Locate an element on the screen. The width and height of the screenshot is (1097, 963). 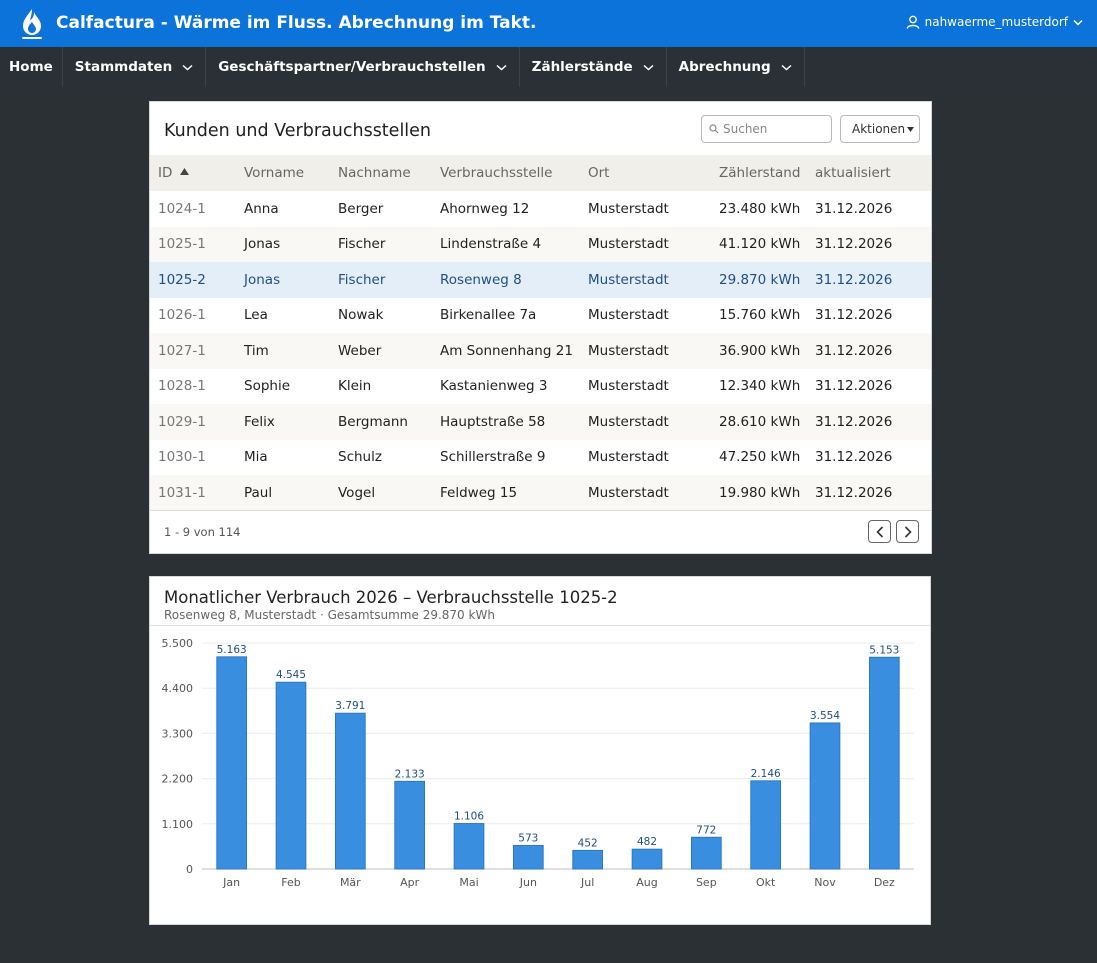
chevron-right-icon is located at coordinates (908, 531).